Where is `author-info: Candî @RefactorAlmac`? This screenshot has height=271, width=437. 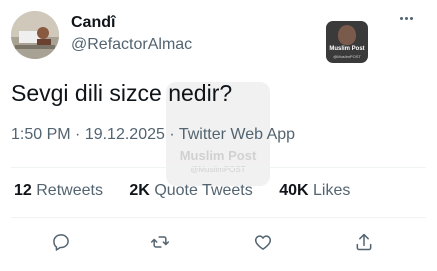 author-info: Candî @RefactorAlmac is located at coordinates (131, 34).